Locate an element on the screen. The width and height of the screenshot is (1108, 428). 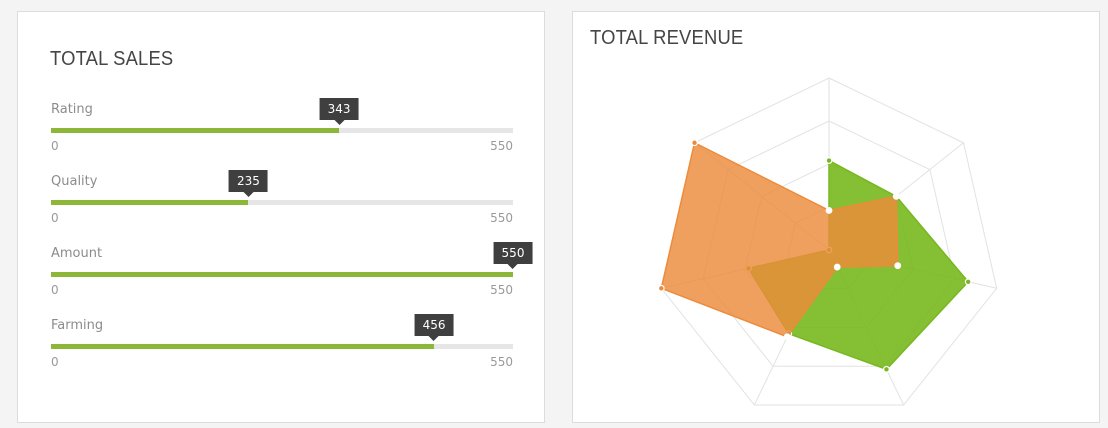
sales-bar-quality: Quality 235 0 550 is located at coordinates (282, 202).